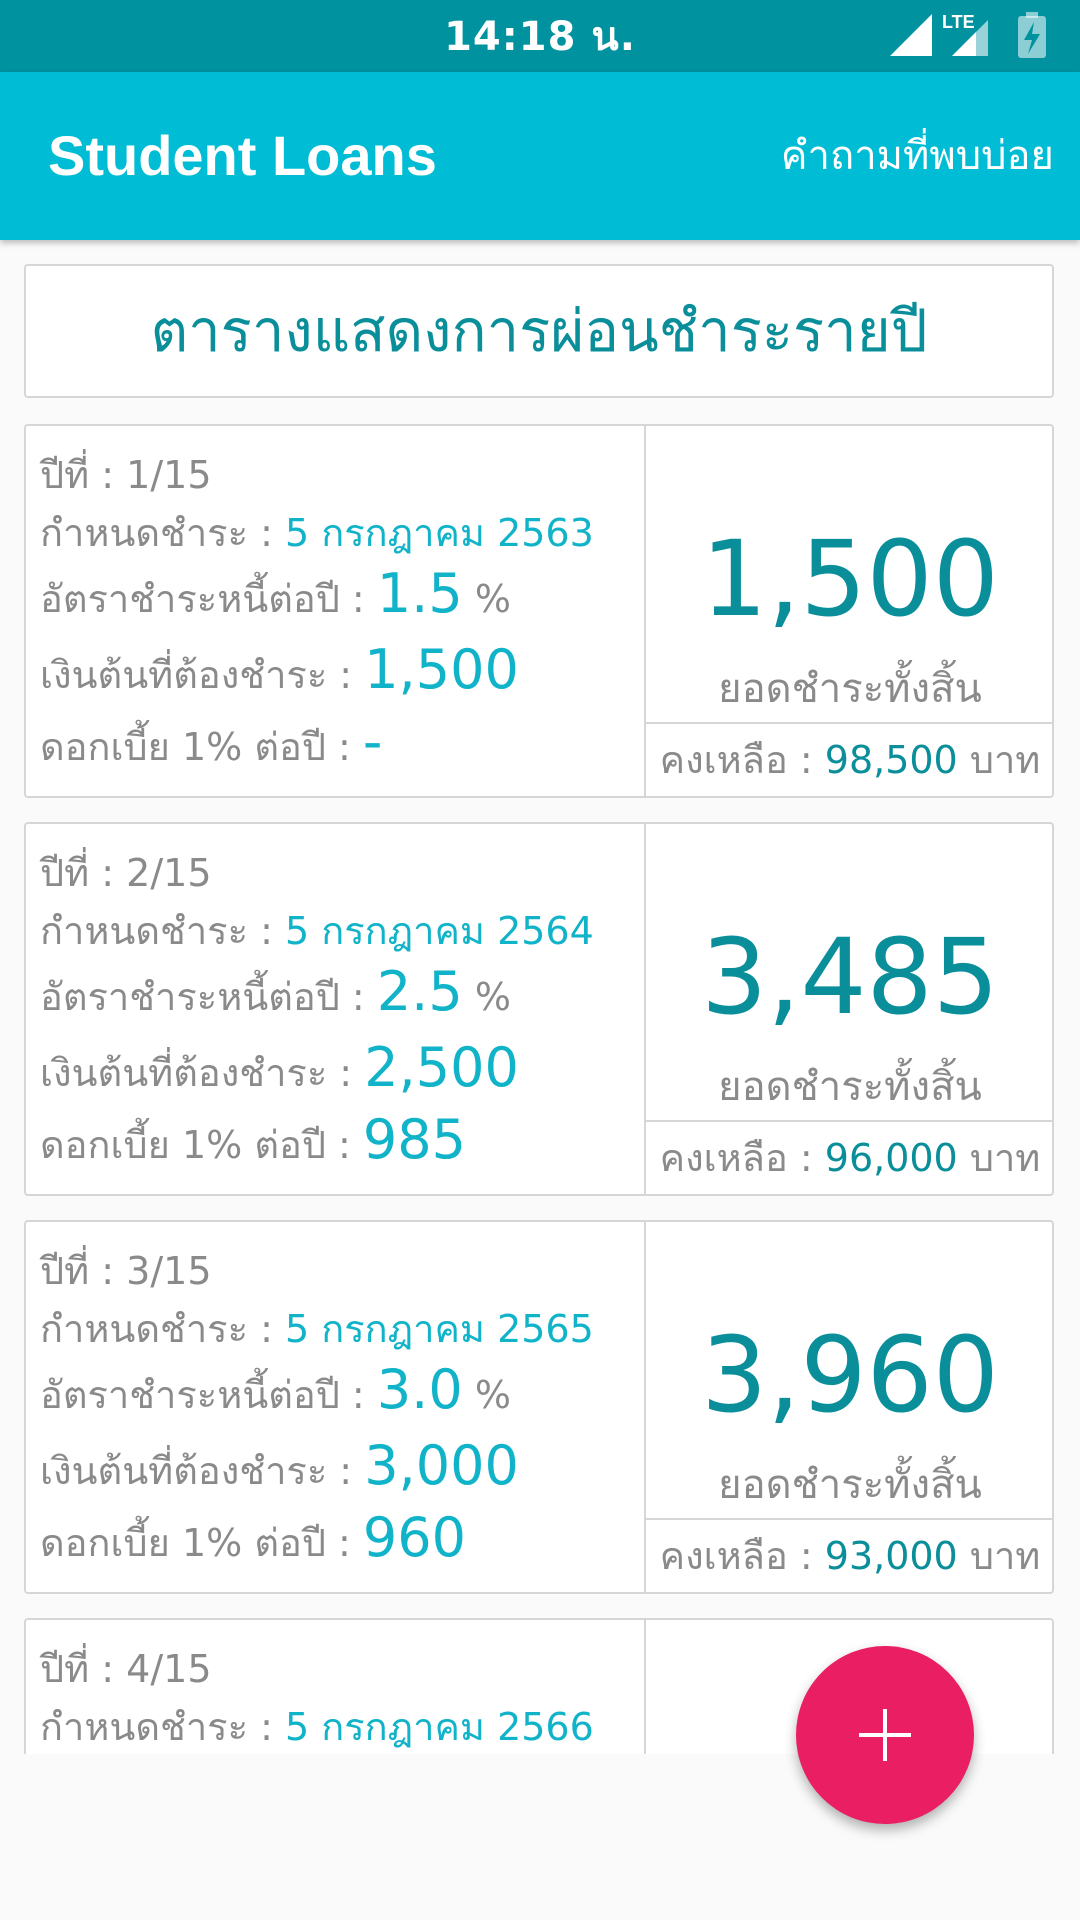  Describe the element at coordinates (891, 1158) in the screenshot. I see `remaining-value: 96,000` at that location.